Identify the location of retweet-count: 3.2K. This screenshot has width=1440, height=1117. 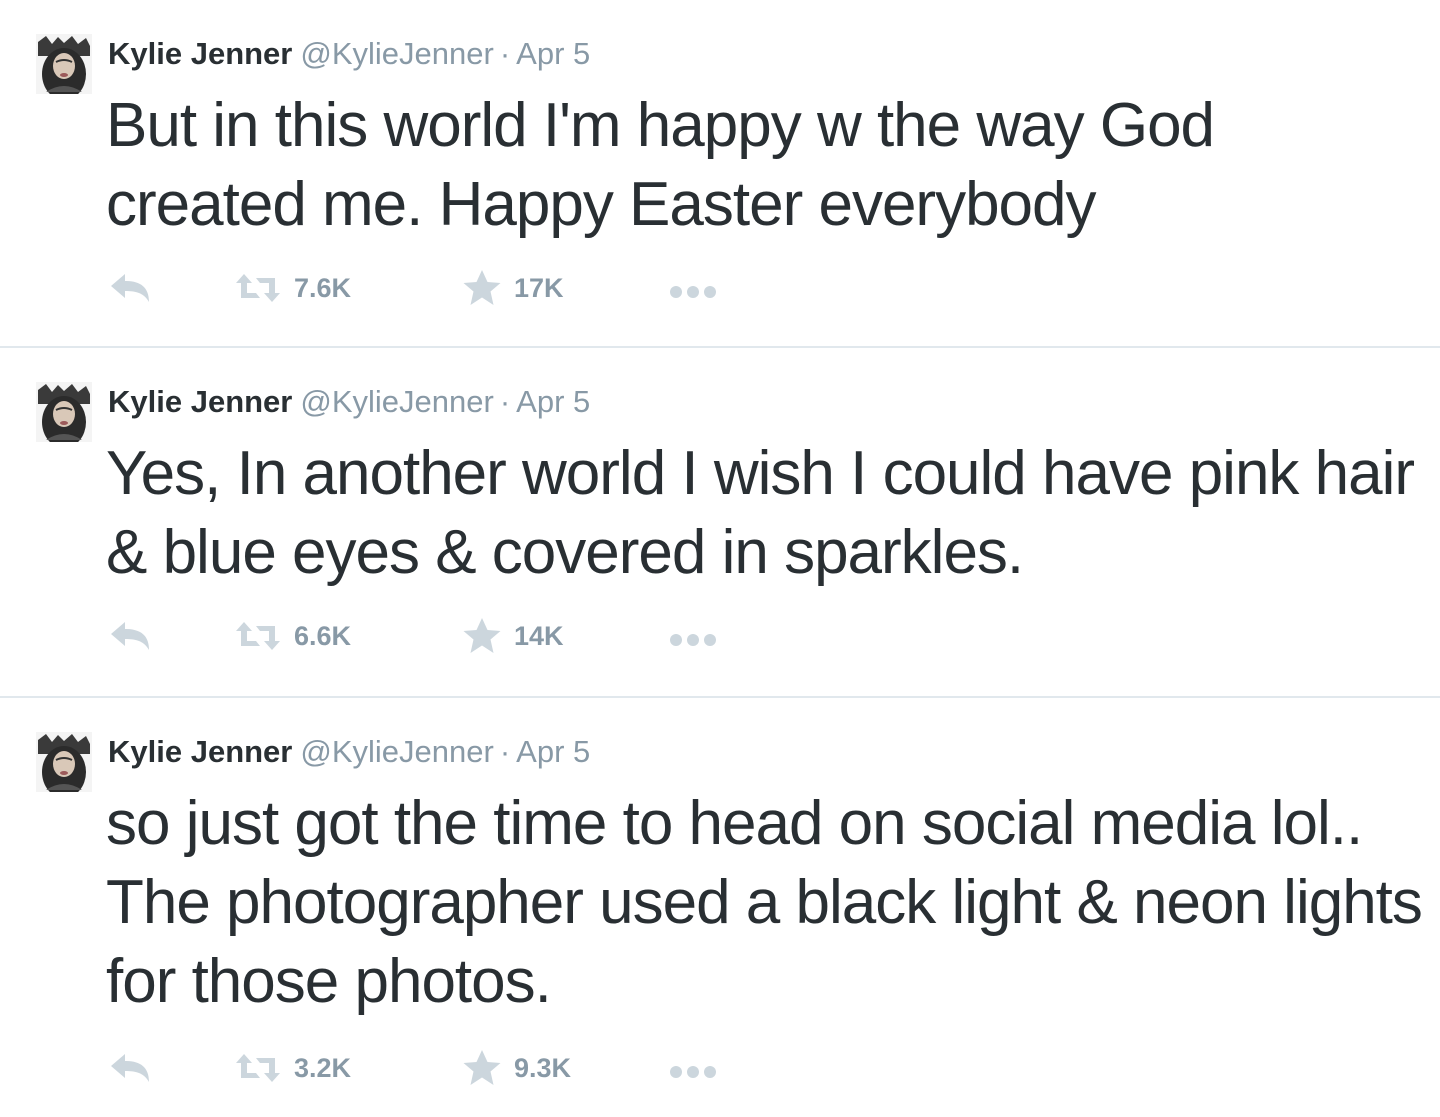
(323, 1068).